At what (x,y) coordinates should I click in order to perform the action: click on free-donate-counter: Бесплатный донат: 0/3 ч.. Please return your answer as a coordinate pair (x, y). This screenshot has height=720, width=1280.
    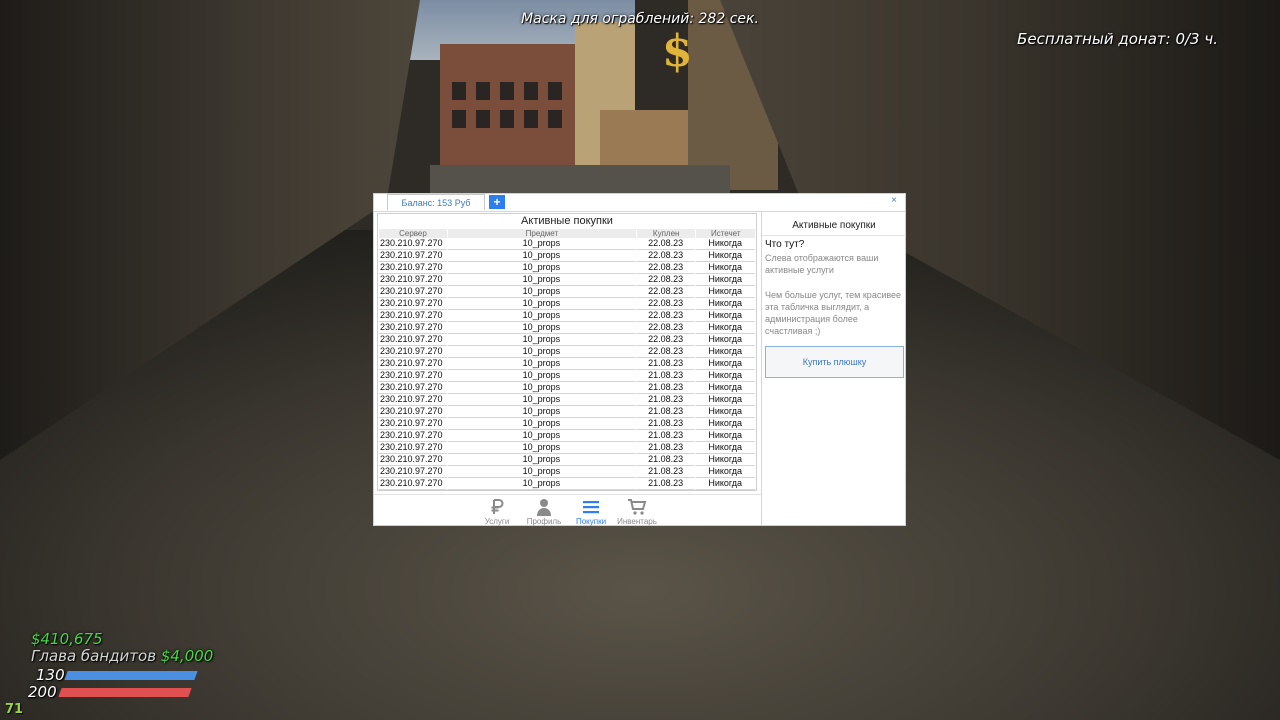
    Looking at the image, I should click on (1117, 39).